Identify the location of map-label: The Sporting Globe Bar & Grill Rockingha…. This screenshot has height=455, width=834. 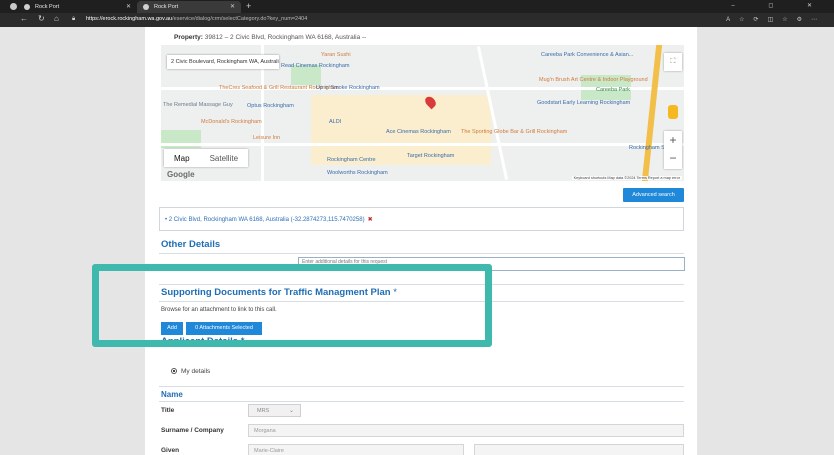
(514, 132).